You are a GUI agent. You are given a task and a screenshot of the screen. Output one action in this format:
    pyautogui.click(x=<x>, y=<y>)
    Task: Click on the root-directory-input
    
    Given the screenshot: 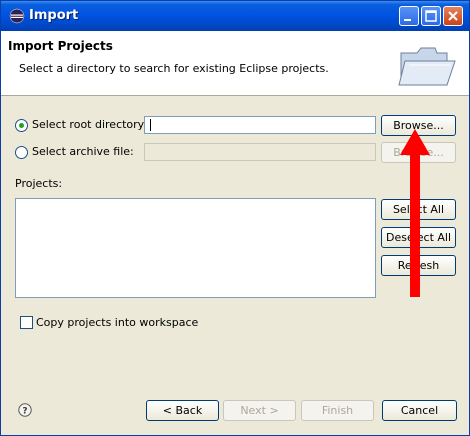 What is the action you would take?
    pyautogui.click(x=260, y=125)
    